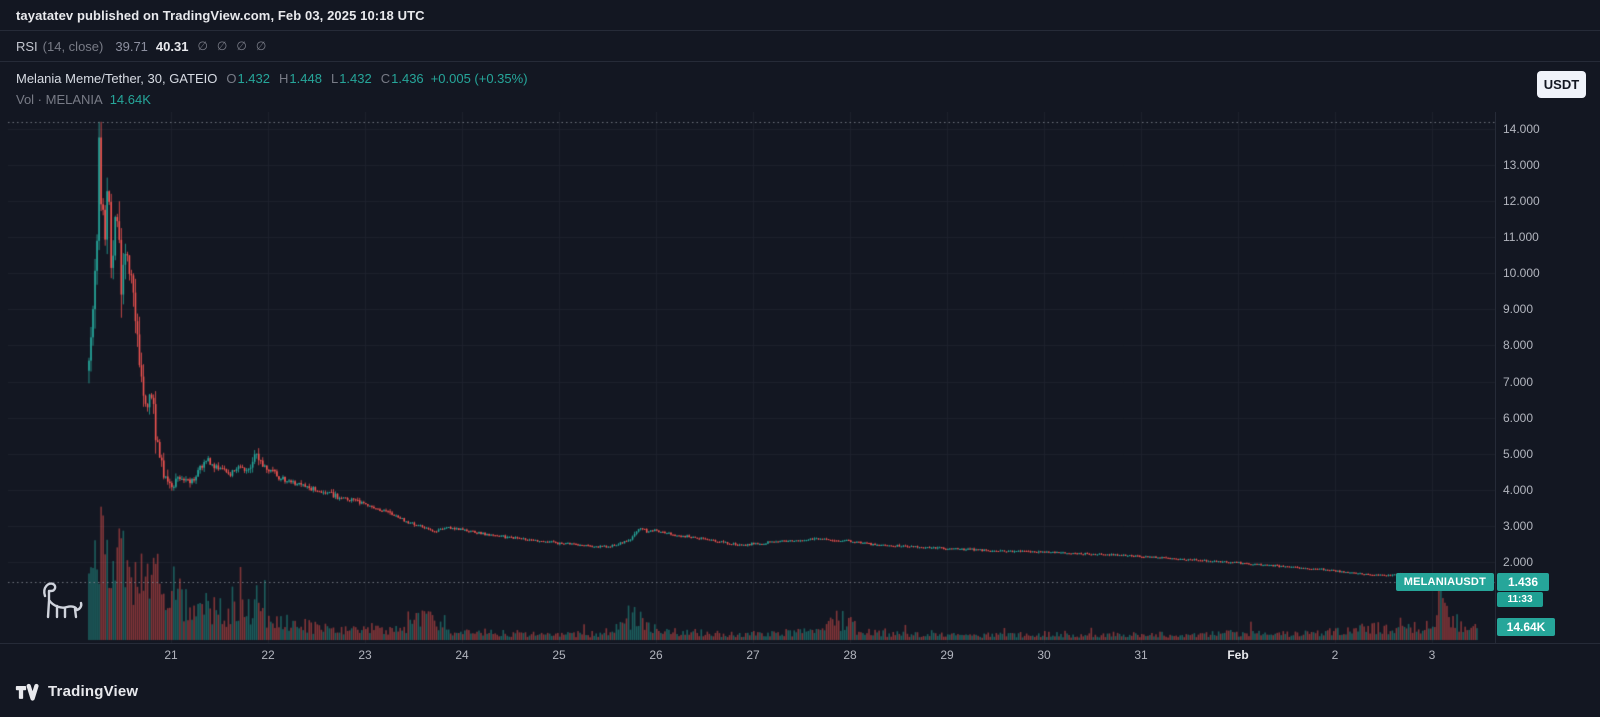 The height and width of the screenshot is (717, 1600). I want to click on price-scale-border, so click(1495, 377).